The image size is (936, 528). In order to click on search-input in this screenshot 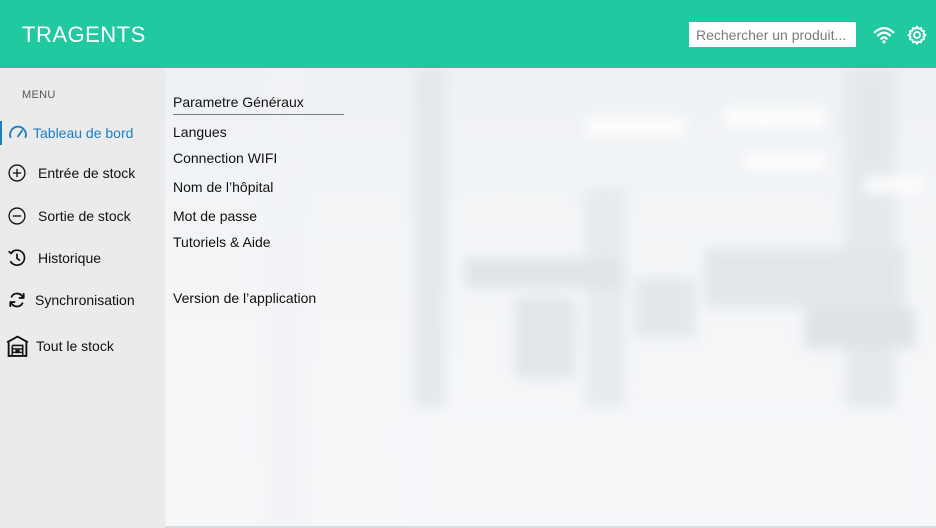, I will do `click(772, 34)`.